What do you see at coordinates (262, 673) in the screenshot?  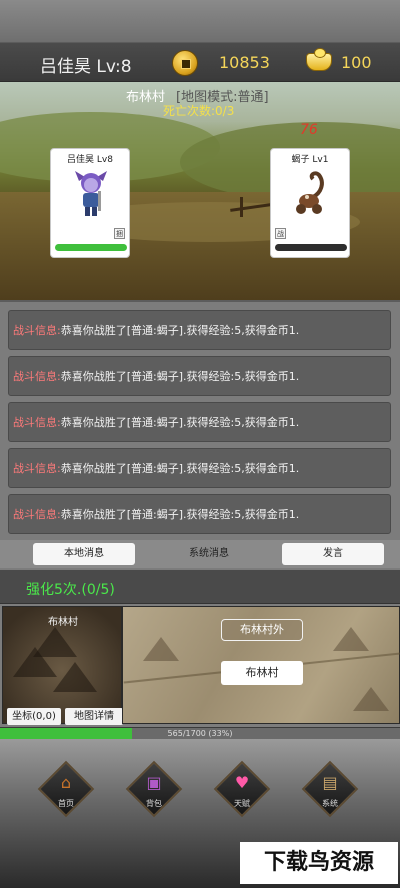 I see `location-current-village: 布林村` at bounding box center [262, 673].